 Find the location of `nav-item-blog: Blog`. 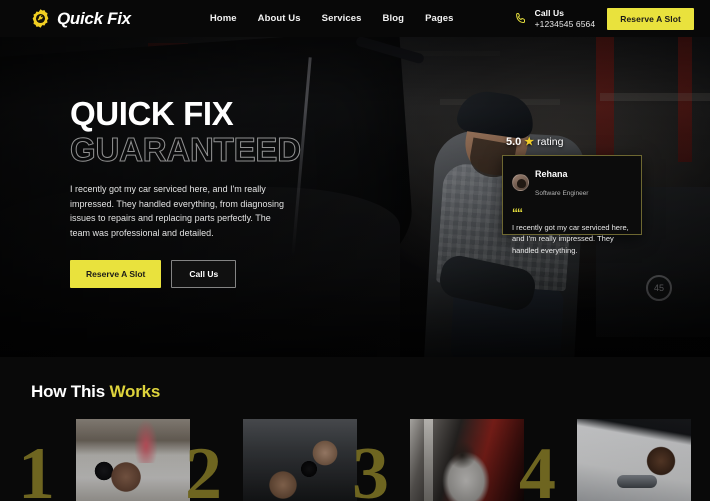

nav-item-blog: Blog is located at coordinates (394, 18).